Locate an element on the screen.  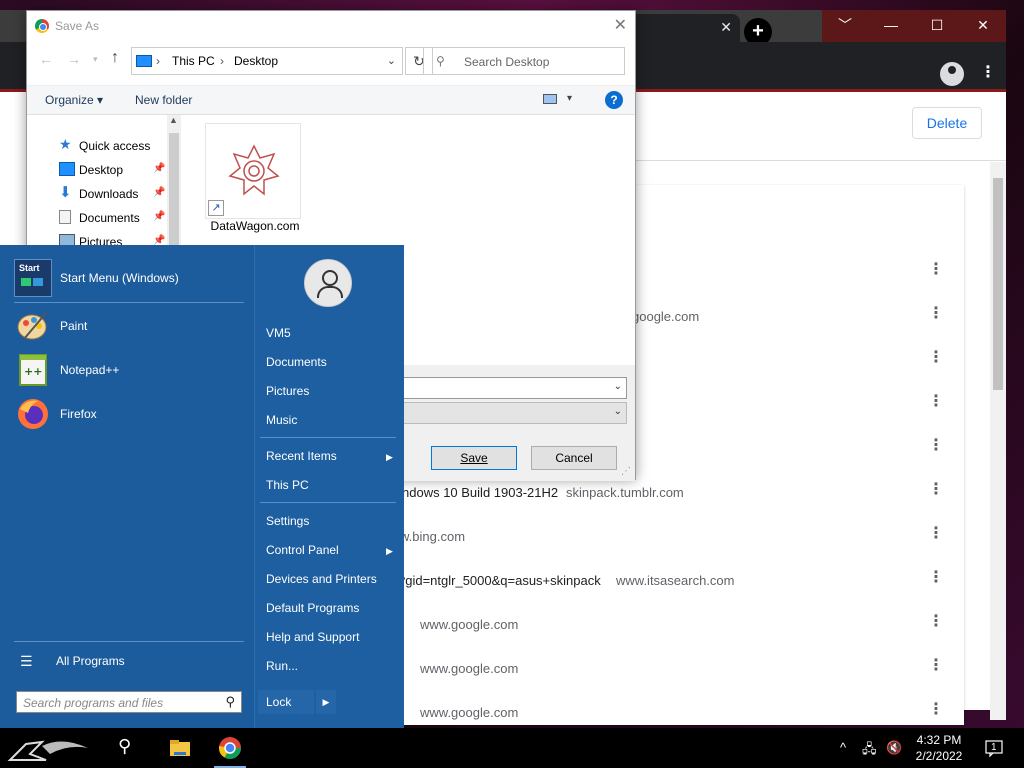
chrome-menu-icon: ⋮ is located at coordinates (988, 72).